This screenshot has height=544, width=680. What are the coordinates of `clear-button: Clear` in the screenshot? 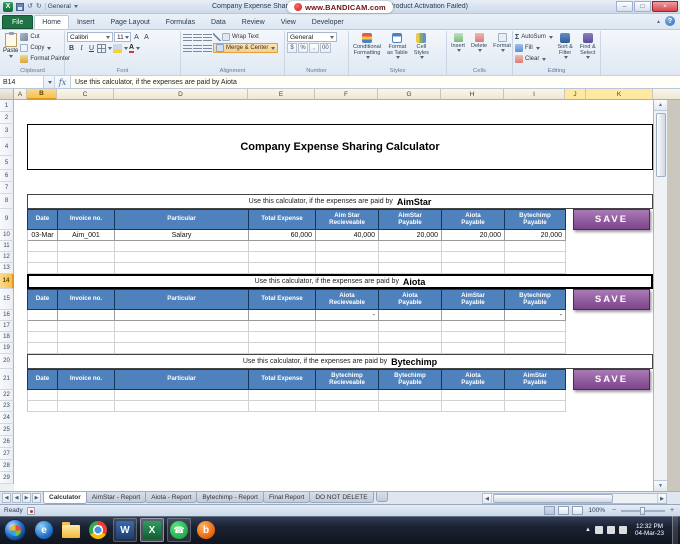 It's located at (534, 59).